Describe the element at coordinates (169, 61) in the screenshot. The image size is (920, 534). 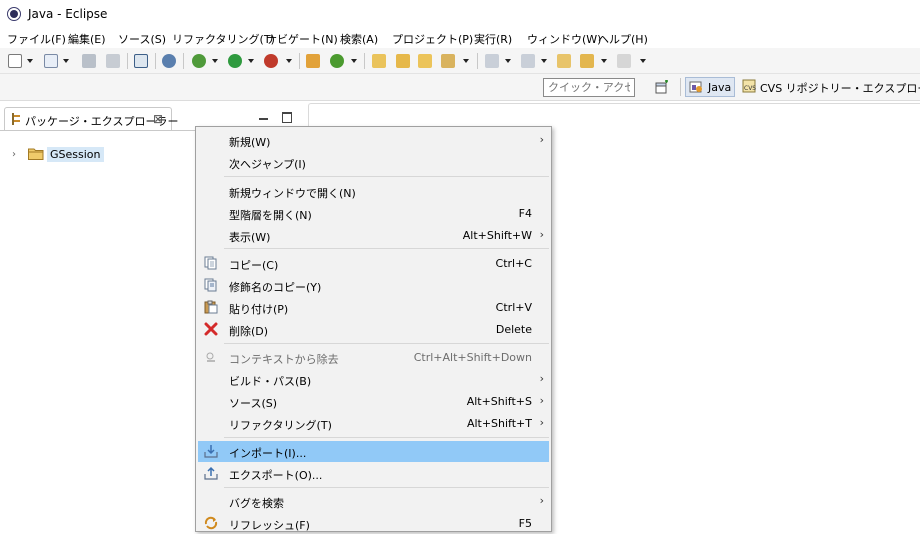
I see `server-icon` at that location.